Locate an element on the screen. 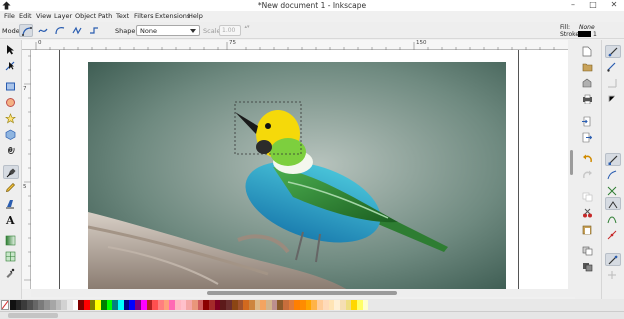  snap-toggle-button is located at coordinates (613, 51).